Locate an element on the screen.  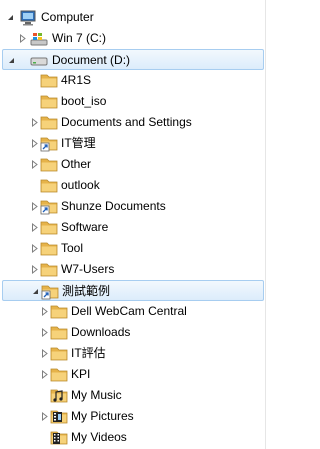
tree-item-label: My Videos is located at coordinates (99, 437).